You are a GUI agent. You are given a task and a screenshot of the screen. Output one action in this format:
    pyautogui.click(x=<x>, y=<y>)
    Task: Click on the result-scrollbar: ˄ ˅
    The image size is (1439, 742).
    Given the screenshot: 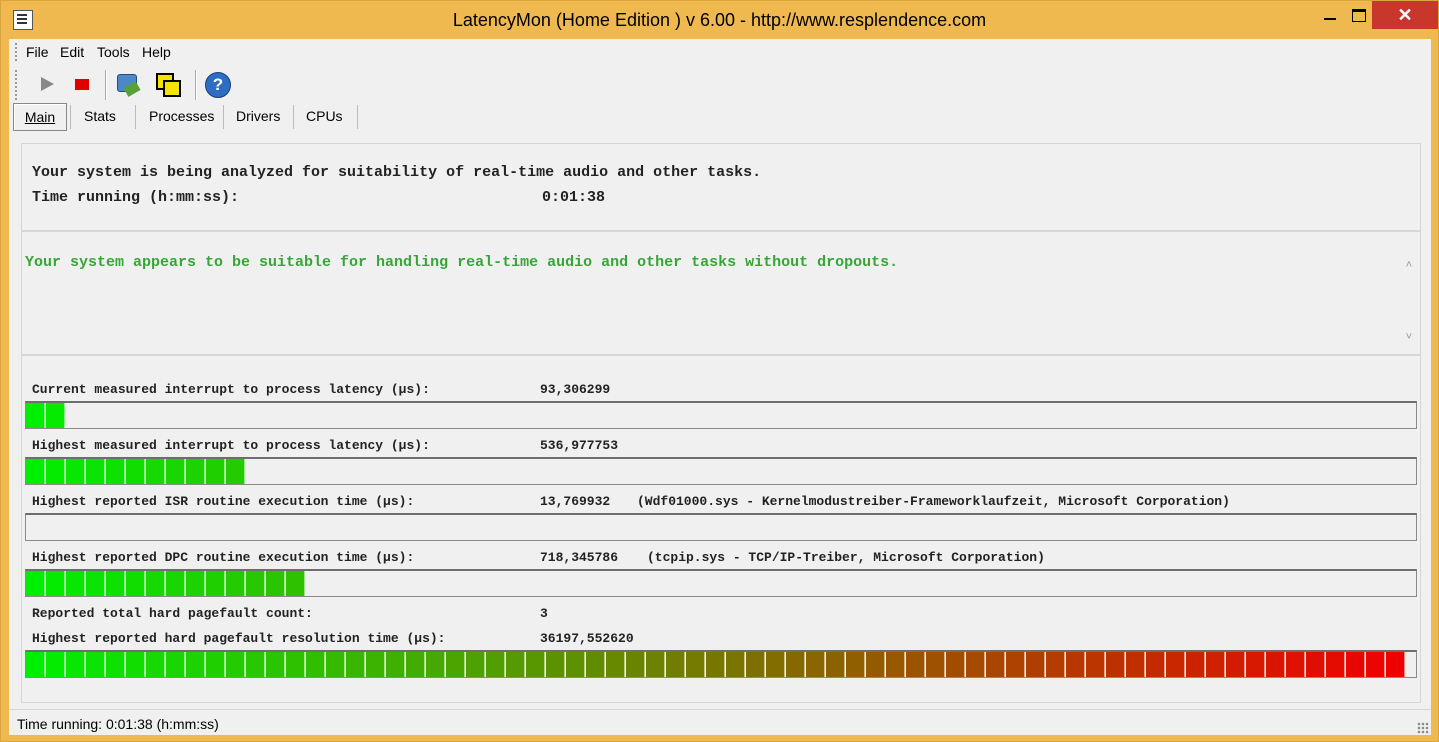 What is the action you would take?
    pyautogui.click(x=1409, y=300)
    